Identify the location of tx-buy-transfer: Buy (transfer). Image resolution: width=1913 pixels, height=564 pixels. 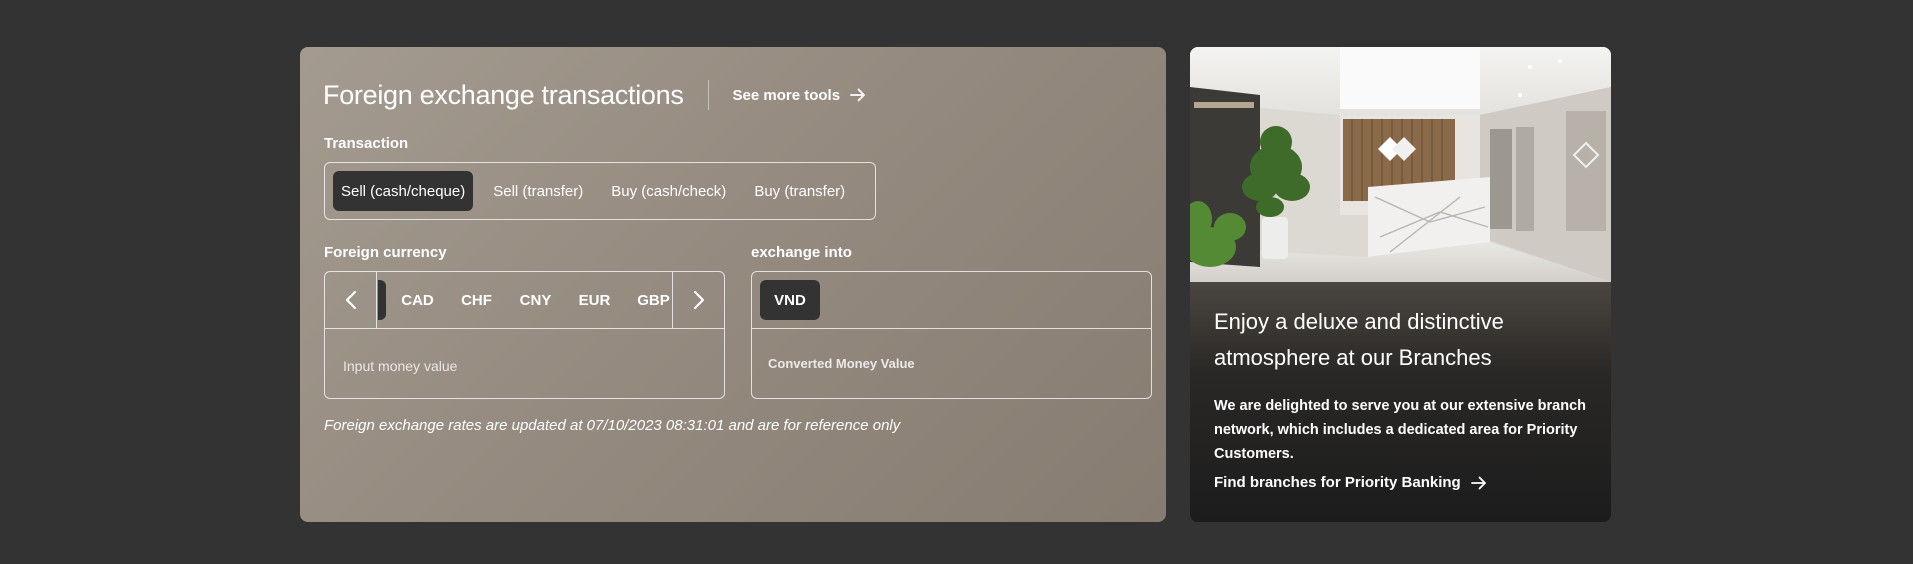
(799, 191).